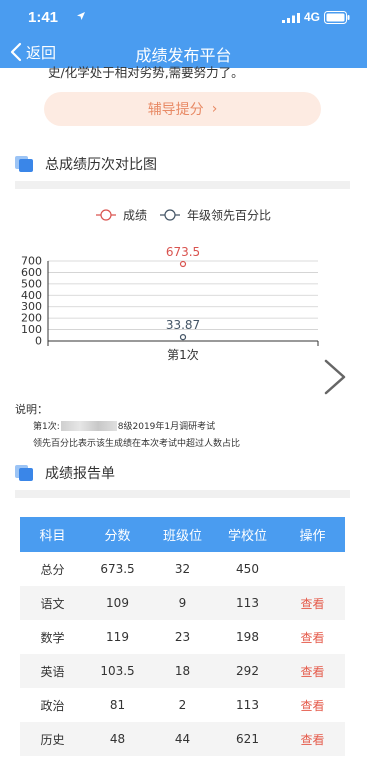  Describe the element at coordinates (52, 671) in the screenshot. I see `cell-subject: 英语` at that location.